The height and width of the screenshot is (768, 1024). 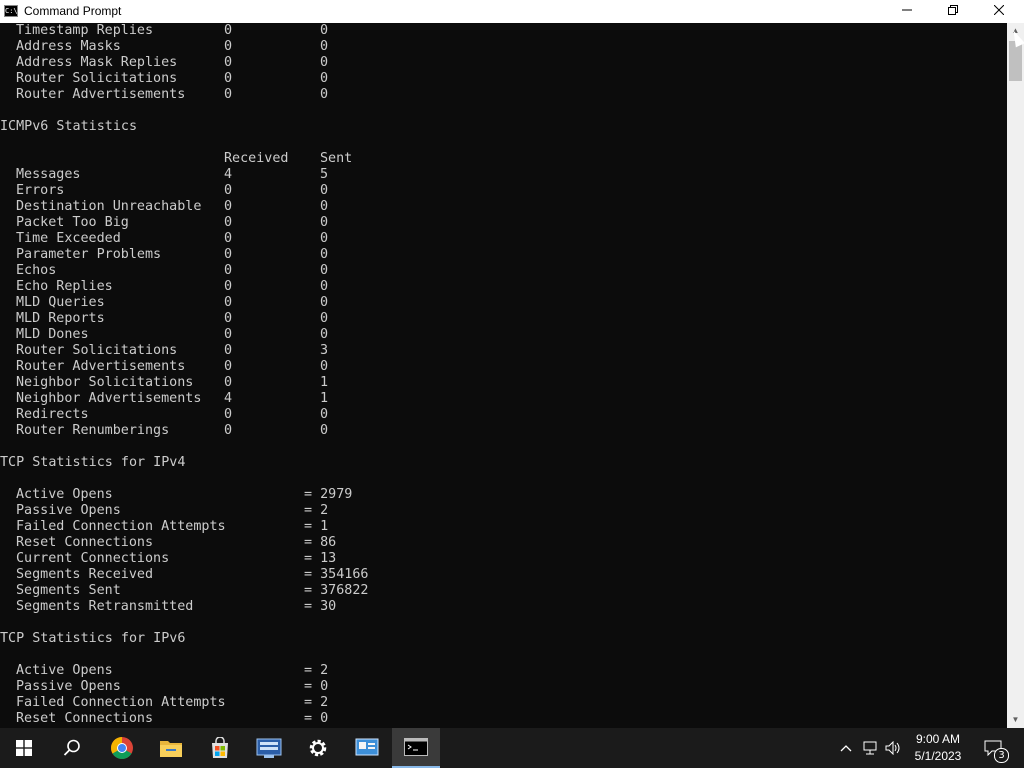 I want to click on stat-row: Active Opens = 2, so click(x=172, y=670).